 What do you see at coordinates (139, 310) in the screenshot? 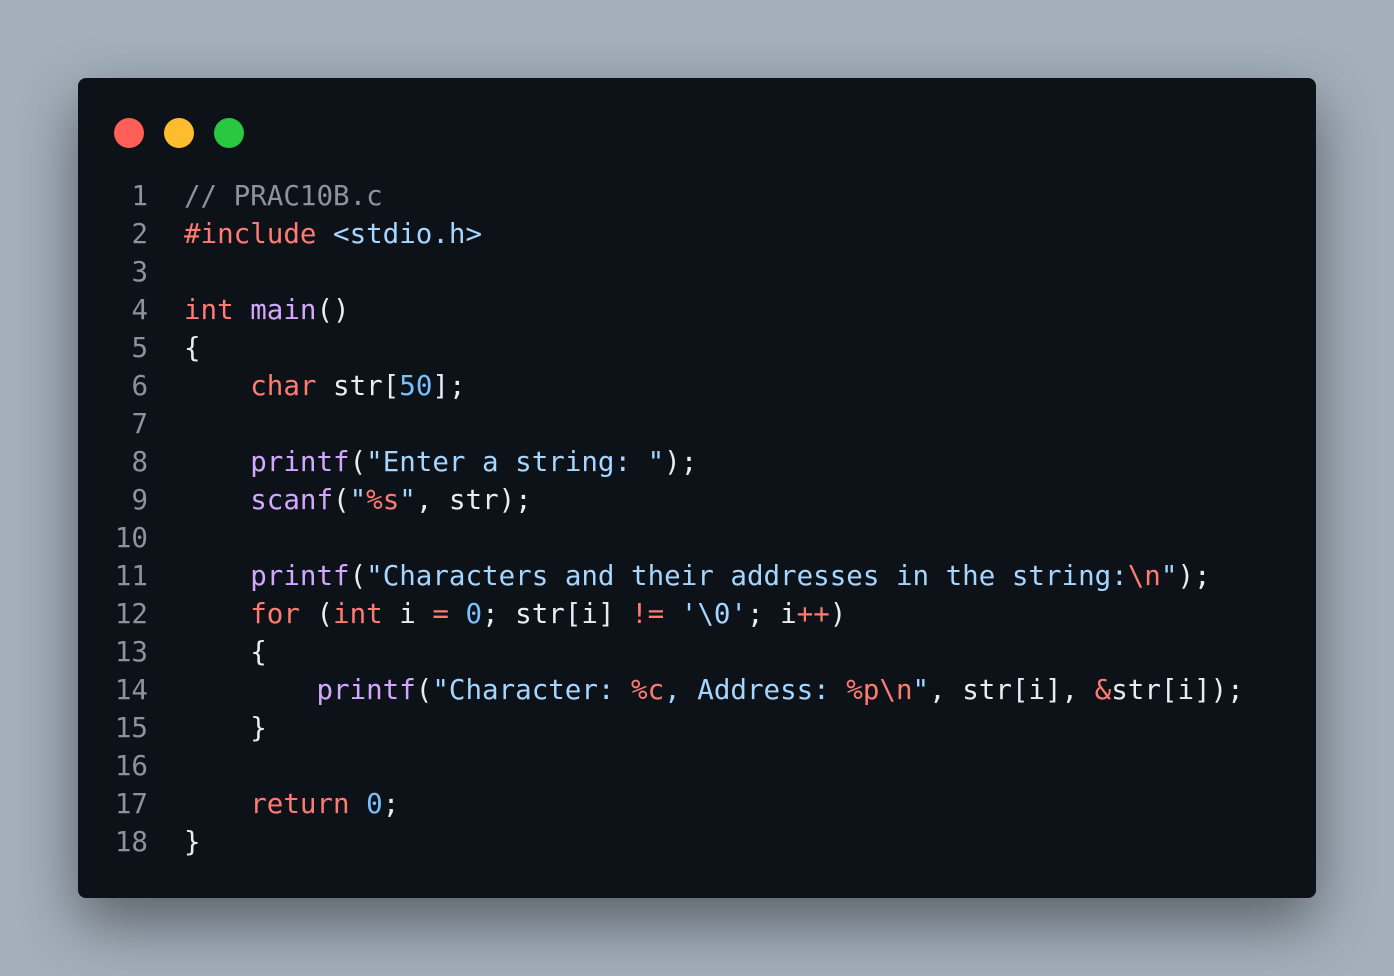
I see `line-number: 4` at bounding box center [139, 310].